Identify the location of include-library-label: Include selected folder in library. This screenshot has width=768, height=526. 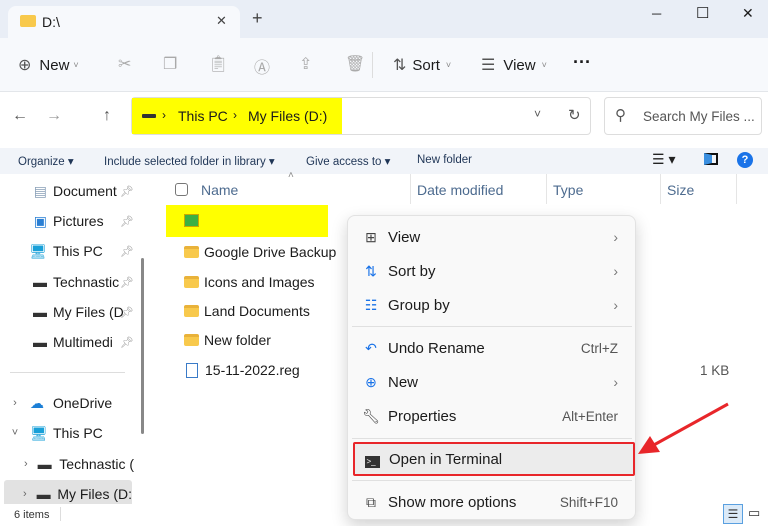
(185, 162).